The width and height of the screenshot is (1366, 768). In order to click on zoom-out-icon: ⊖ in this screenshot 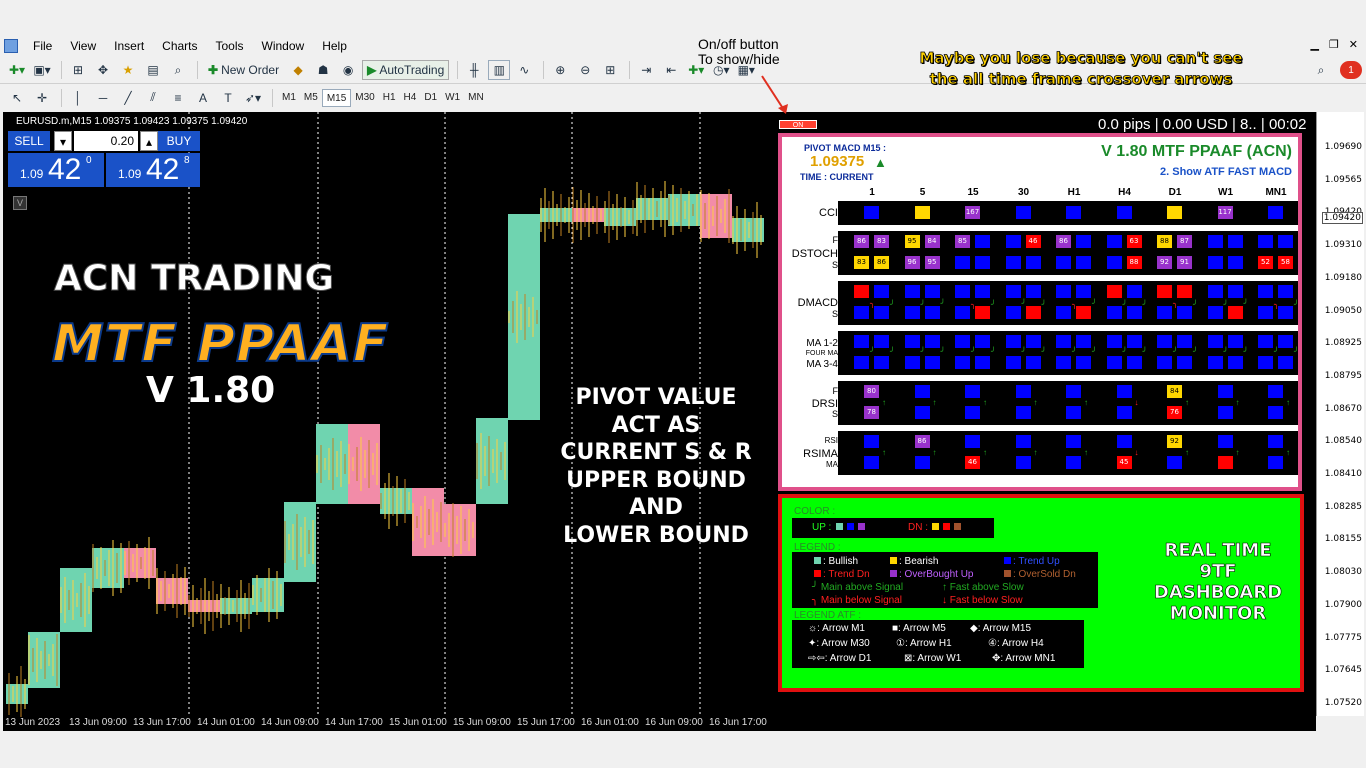, I will do `click(585, 70)`.